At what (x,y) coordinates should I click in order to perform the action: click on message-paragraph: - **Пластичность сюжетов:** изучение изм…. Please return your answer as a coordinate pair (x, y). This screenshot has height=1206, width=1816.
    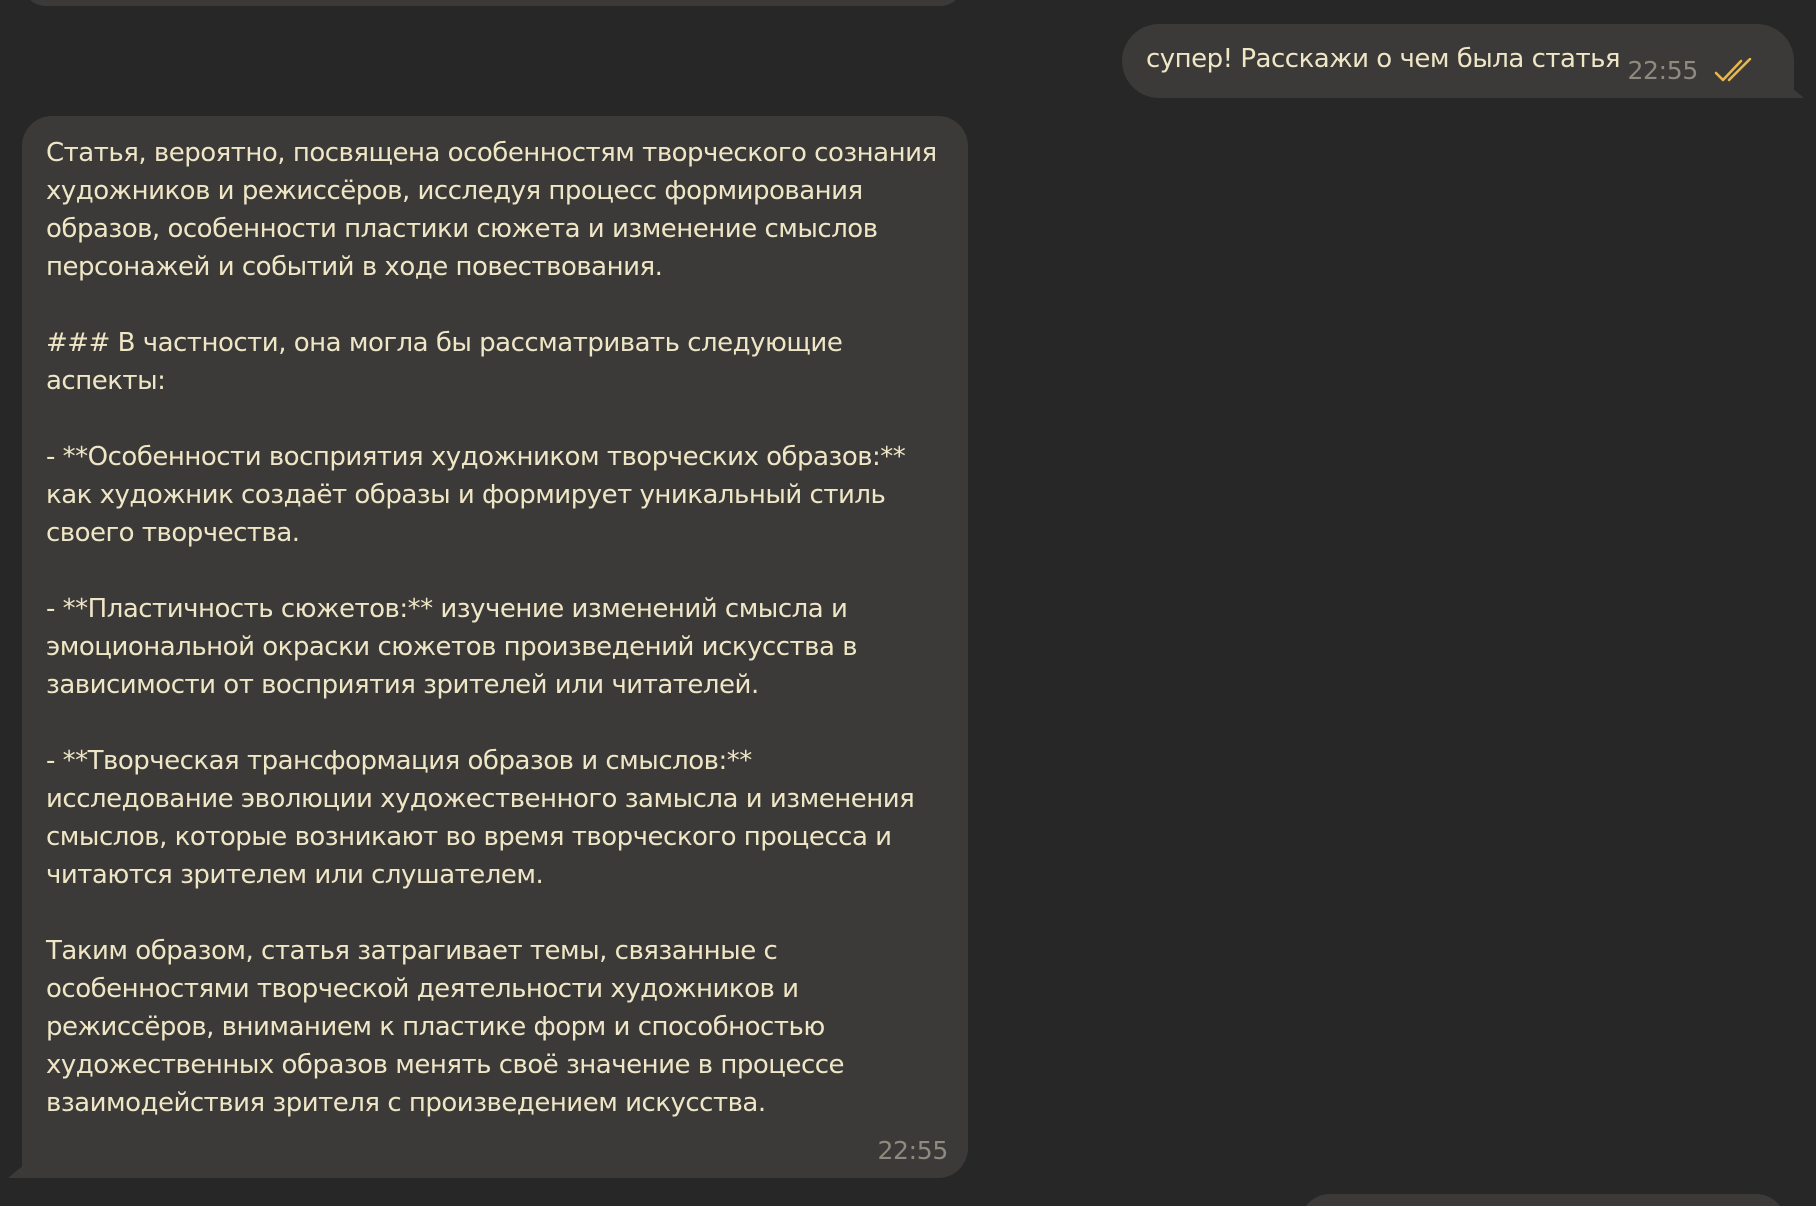
    Looking at the image, I should click on (452, 647).